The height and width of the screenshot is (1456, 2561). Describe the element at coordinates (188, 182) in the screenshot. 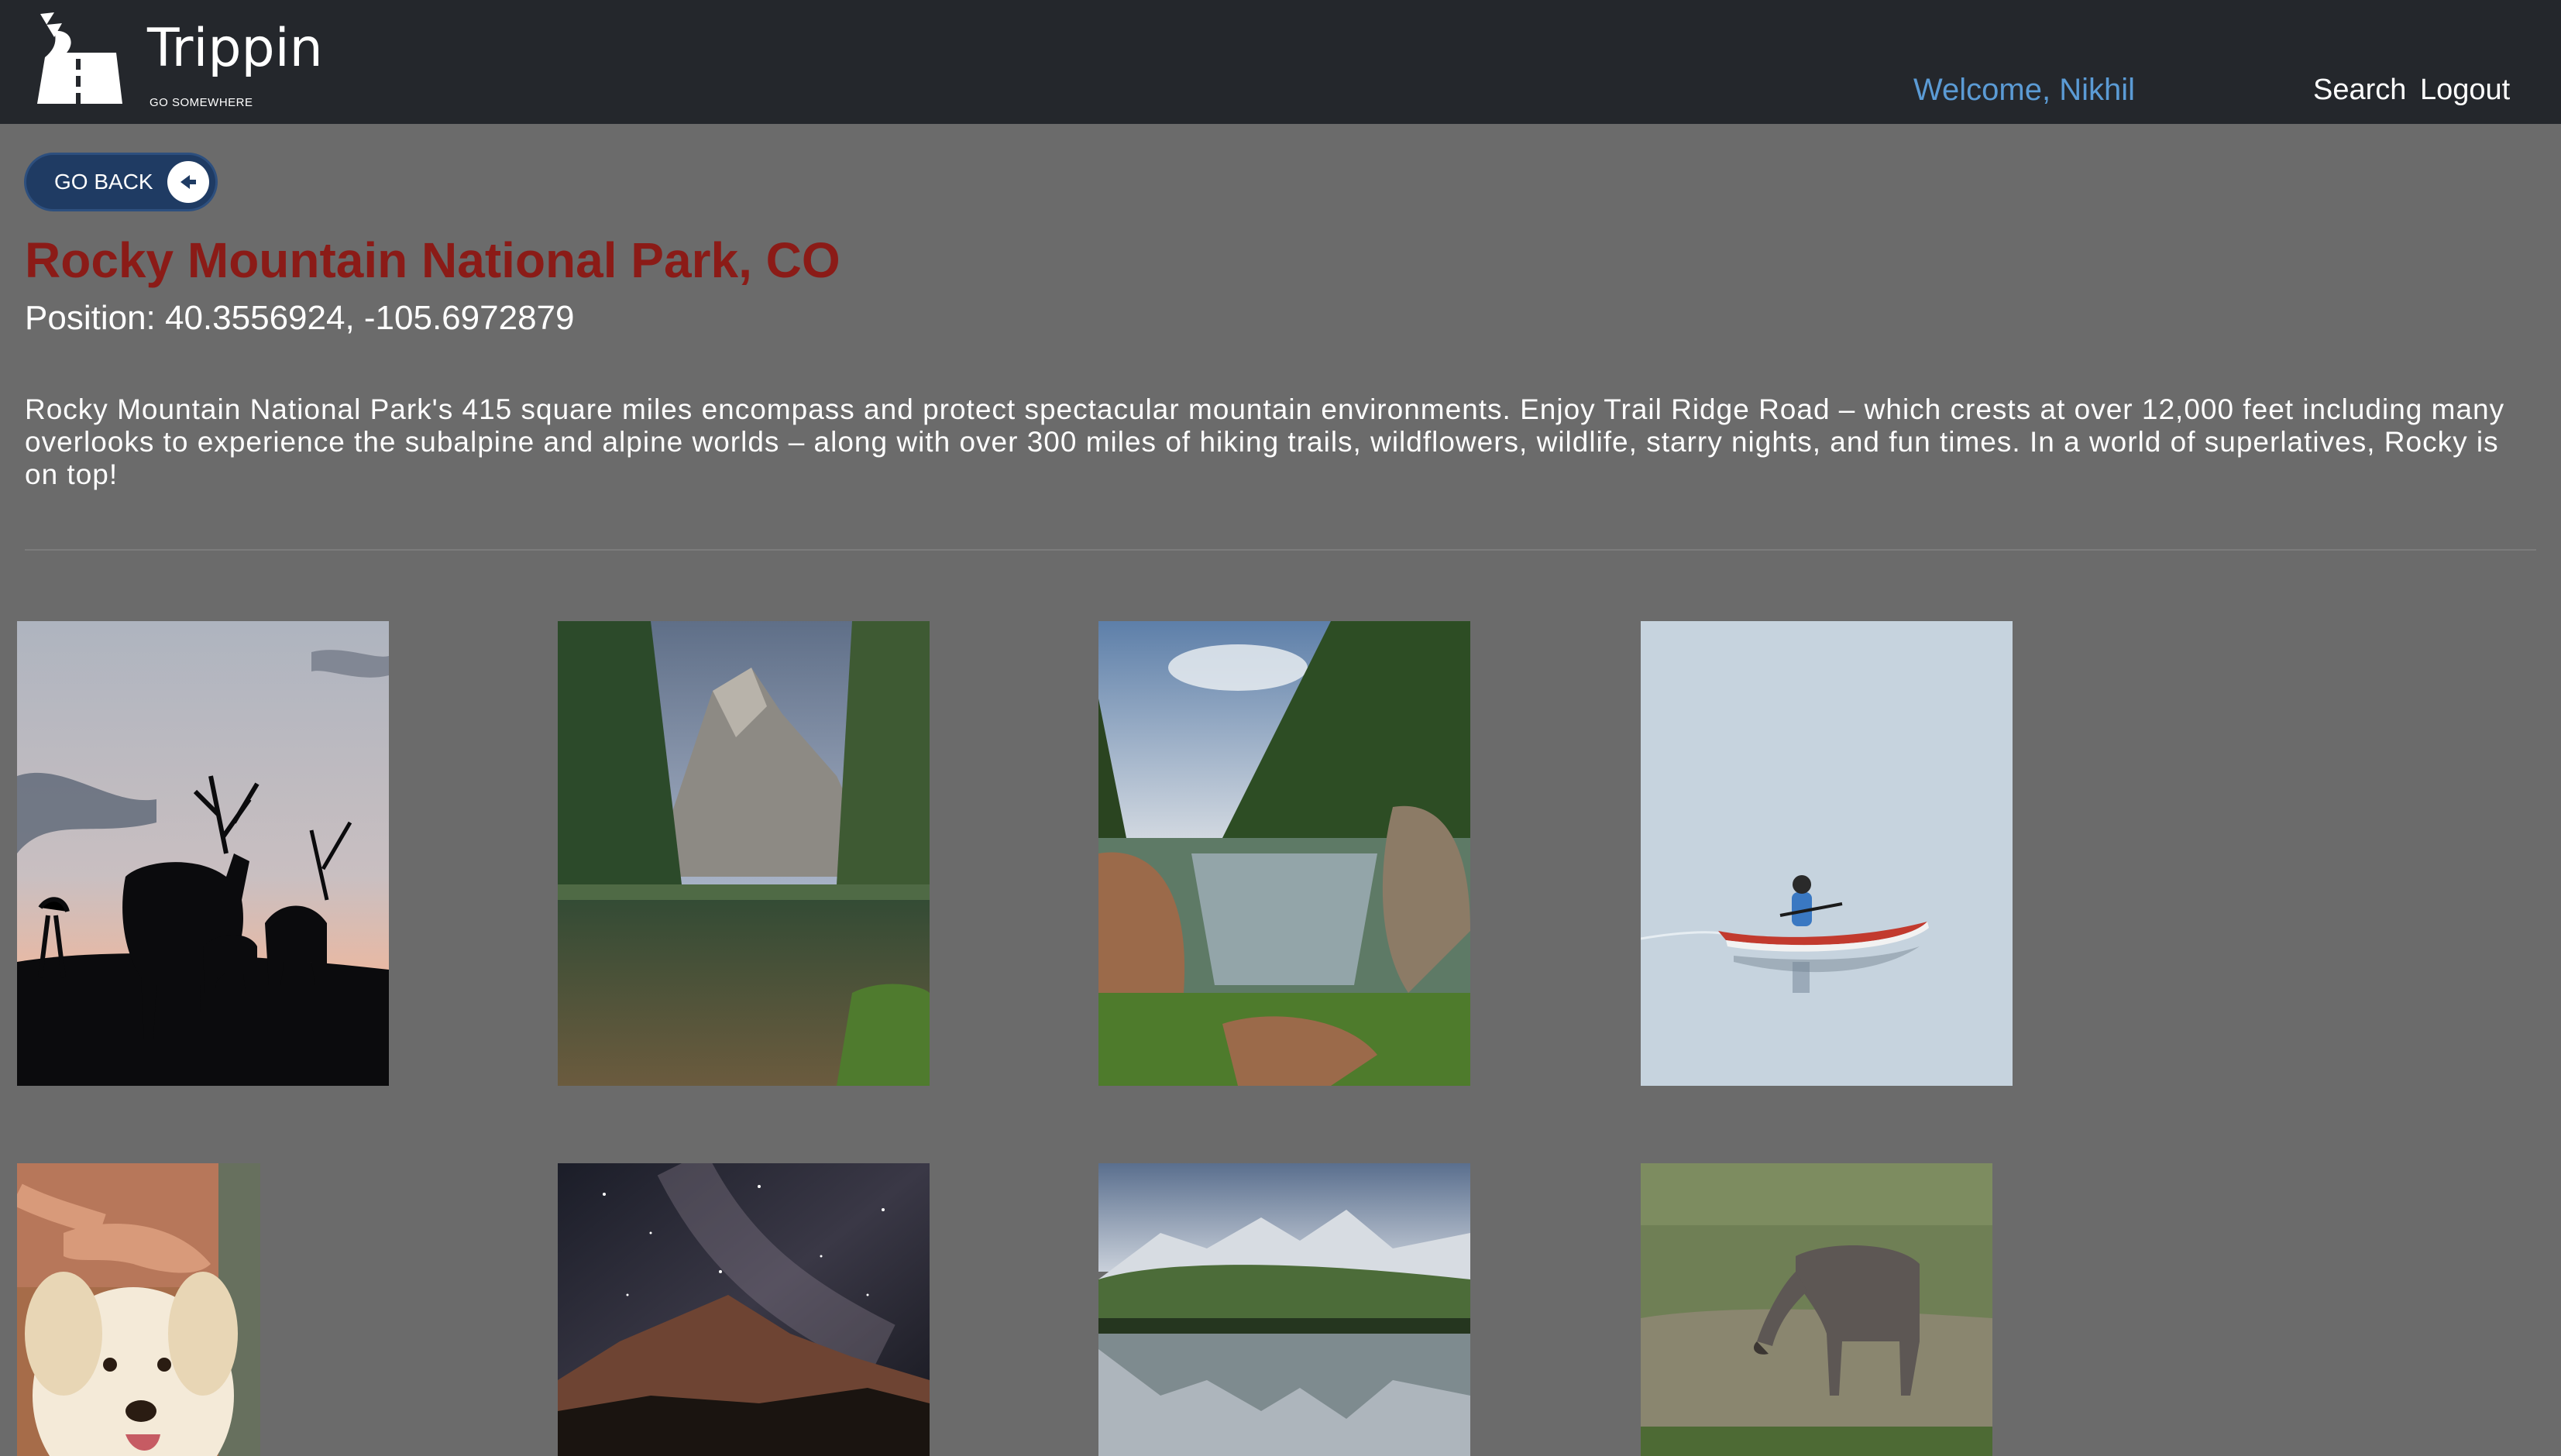

I see `back-arrow-icon` at that location.